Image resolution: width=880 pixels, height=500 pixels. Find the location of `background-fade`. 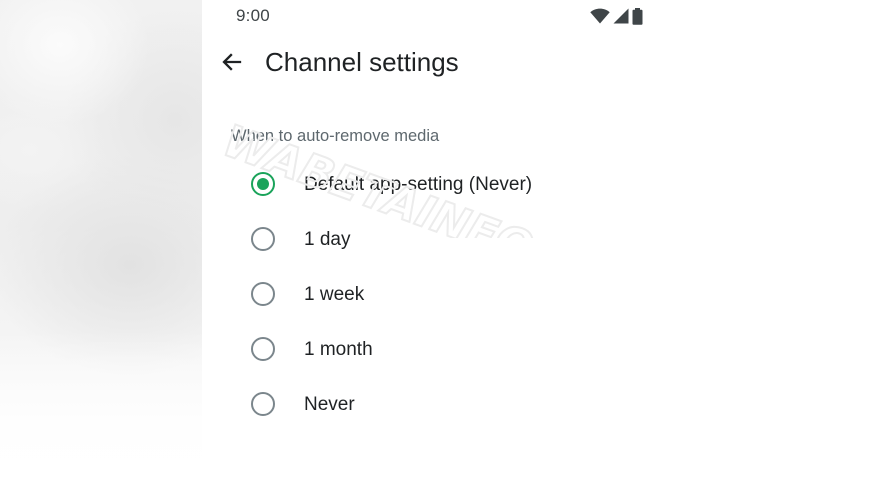

background-fade is located at coordinates (101, 415).